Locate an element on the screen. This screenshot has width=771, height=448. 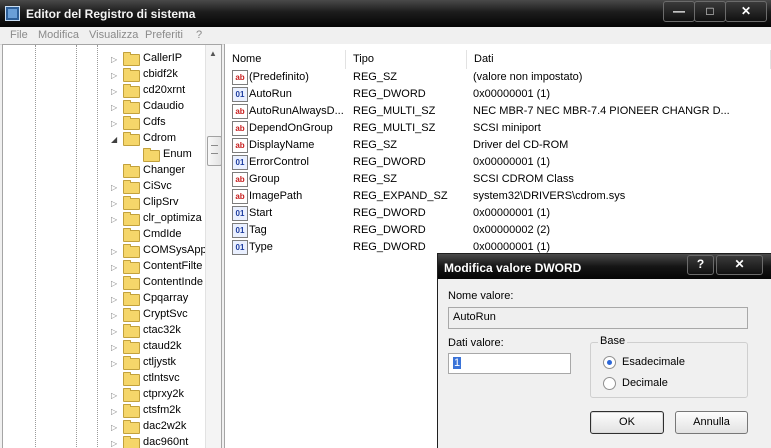
value-name-field: AutoRun is located at coordinates (598, 318).